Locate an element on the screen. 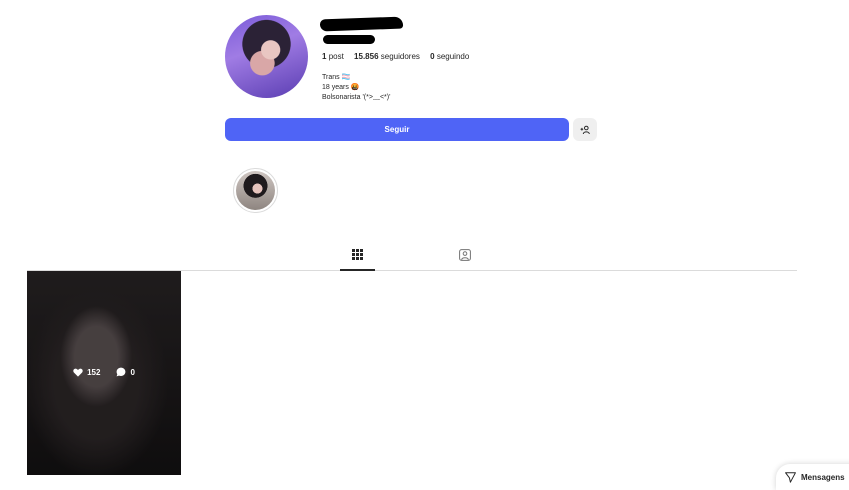 The width and height of the screenshot is (849, 490). follow-button: Seguir is located at coordinates (397, 129).